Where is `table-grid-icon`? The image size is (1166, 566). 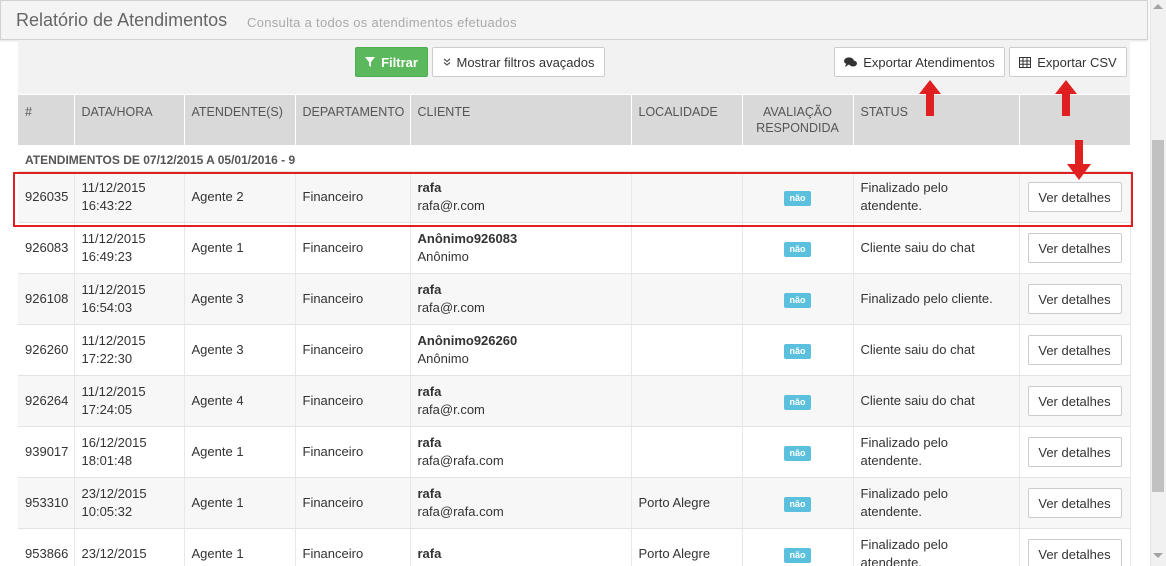
table-grid-icon is located at coordinates (1025, 62).